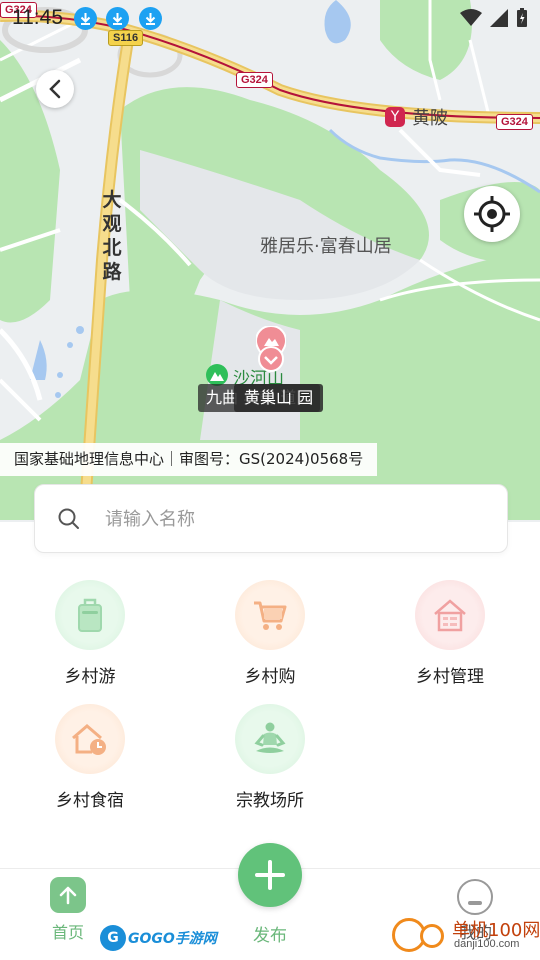  What do you see at coordinates (522, 17) in the screenshot?
I see `battery-icon` at bounding box center [522, 17].